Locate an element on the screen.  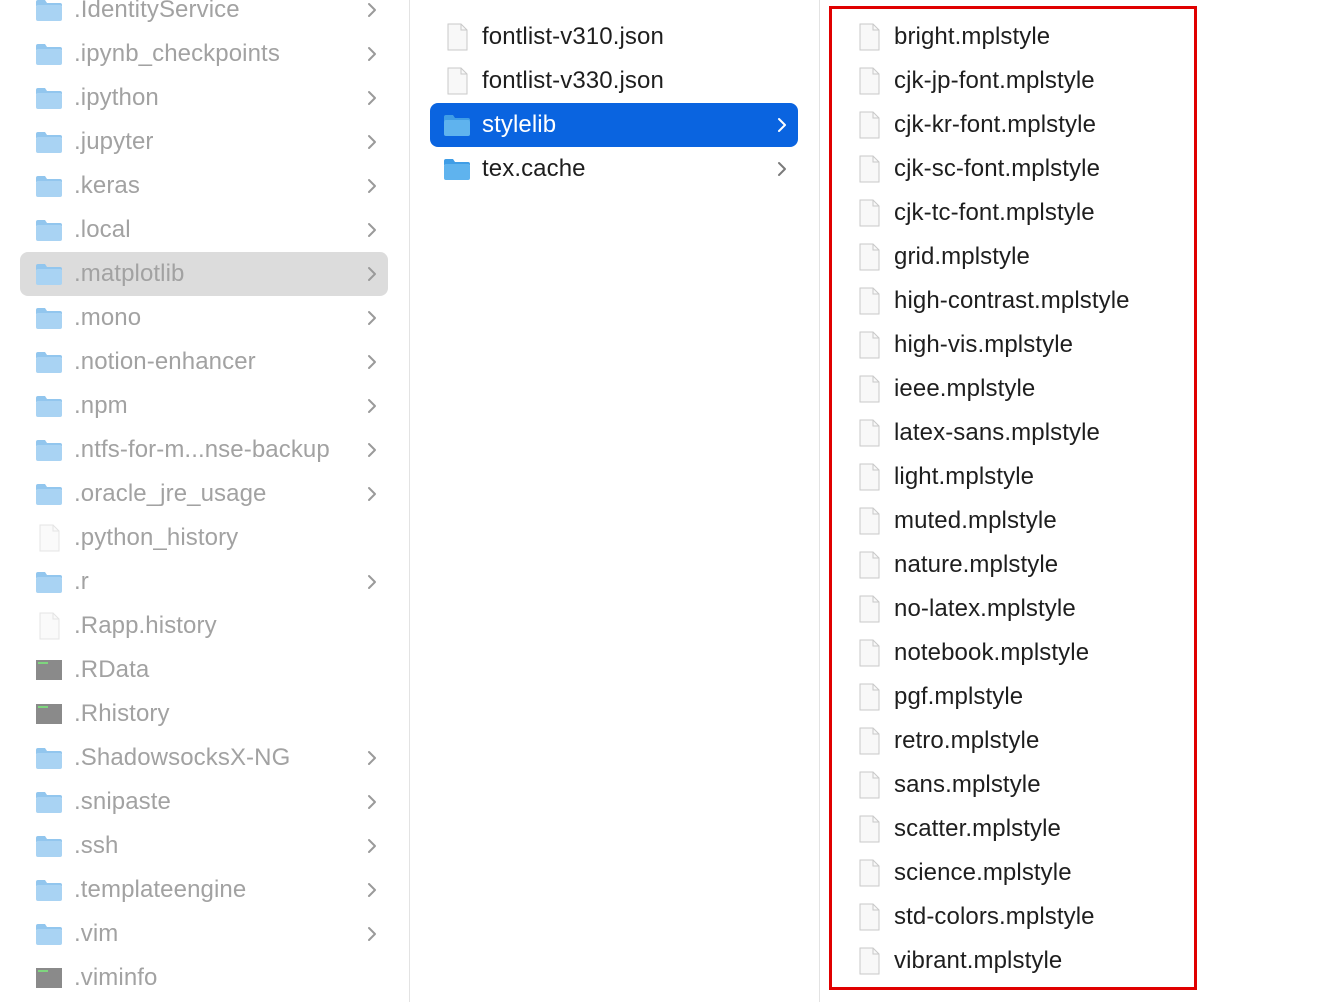
folder-row: .vim is located at coordinates (204, 934).